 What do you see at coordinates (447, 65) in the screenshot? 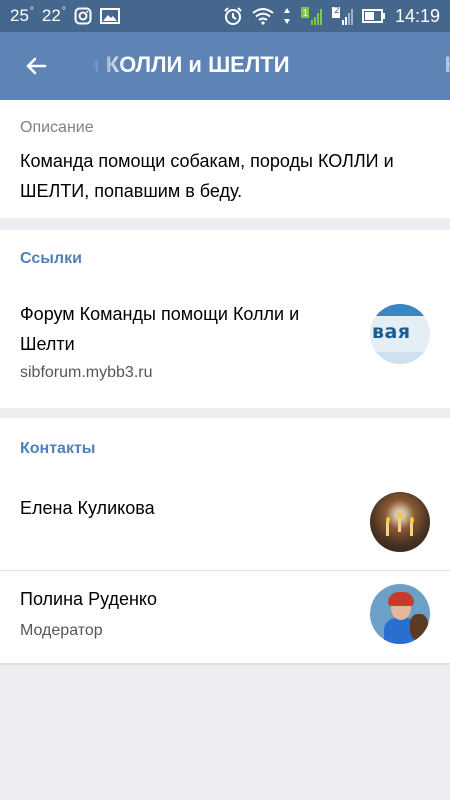
I see `title-edge-text: К` at bounding box center [447, 65].